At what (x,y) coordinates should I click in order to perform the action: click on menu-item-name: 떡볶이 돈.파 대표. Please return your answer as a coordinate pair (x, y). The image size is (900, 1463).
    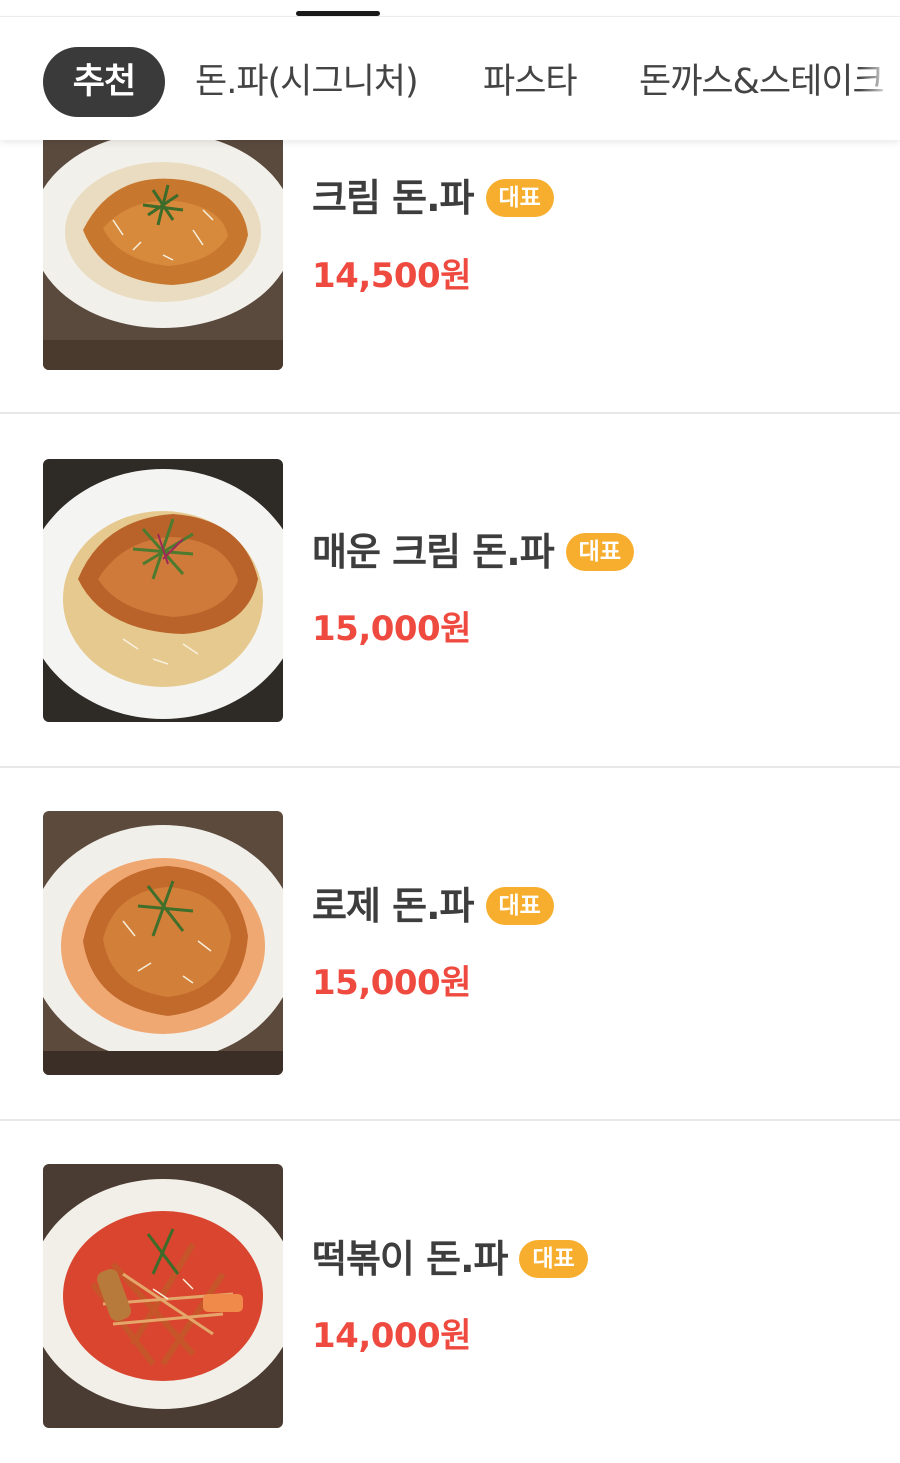
    Looking at the image, I should click on (450, 1259).